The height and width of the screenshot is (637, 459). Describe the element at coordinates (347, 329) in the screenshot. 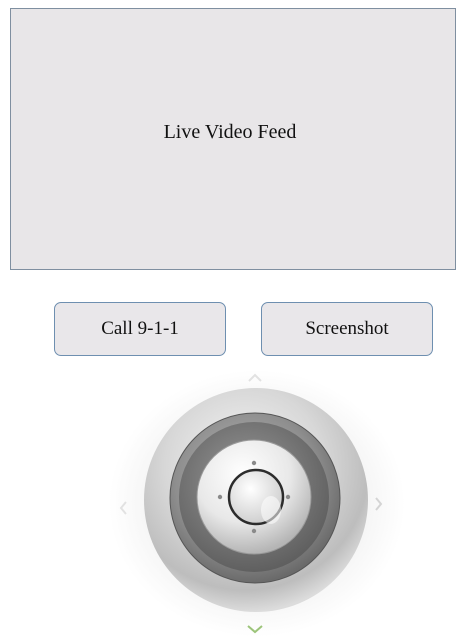

I see `screenshot-button: Screenshot` at that location.